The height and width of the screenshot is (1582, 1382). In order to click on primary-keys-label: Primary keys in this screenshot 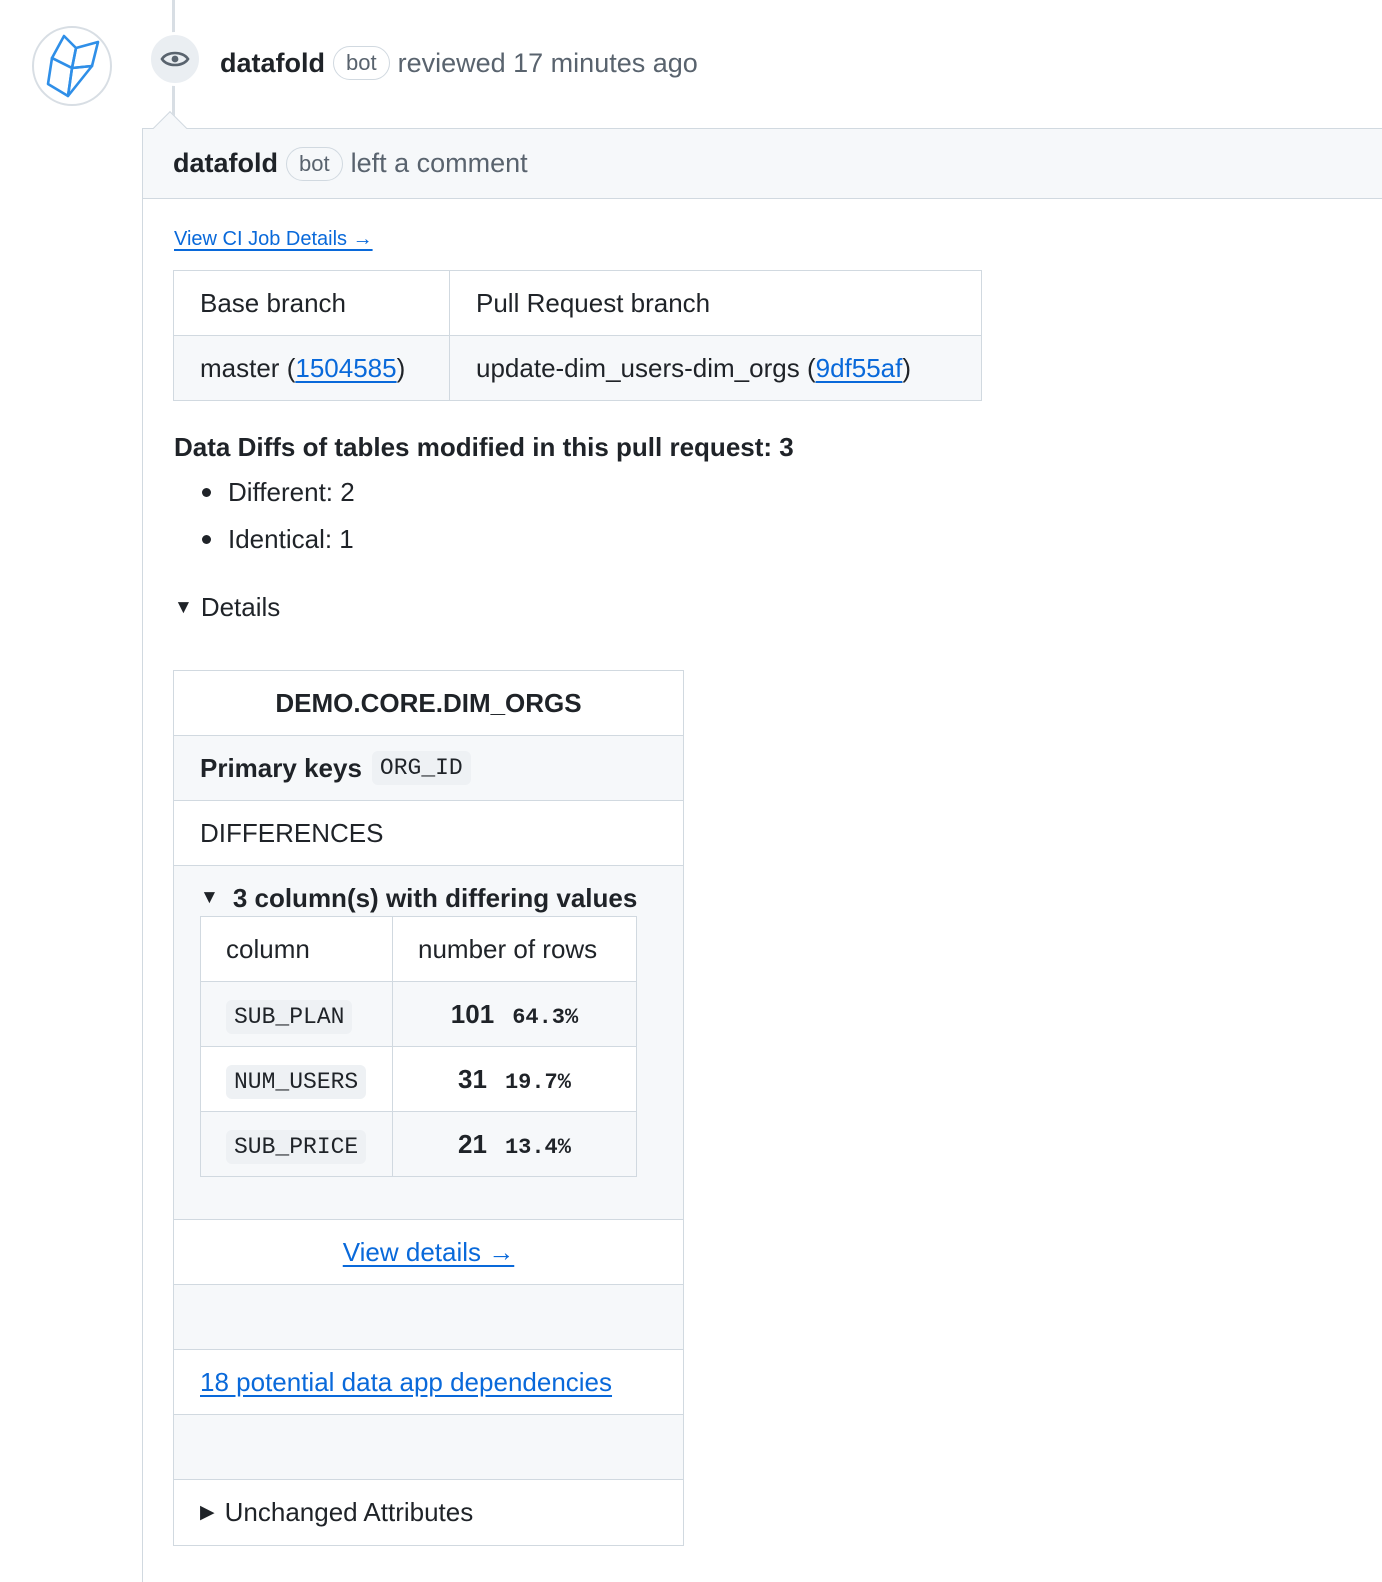, I will do `click(281, 767)`.